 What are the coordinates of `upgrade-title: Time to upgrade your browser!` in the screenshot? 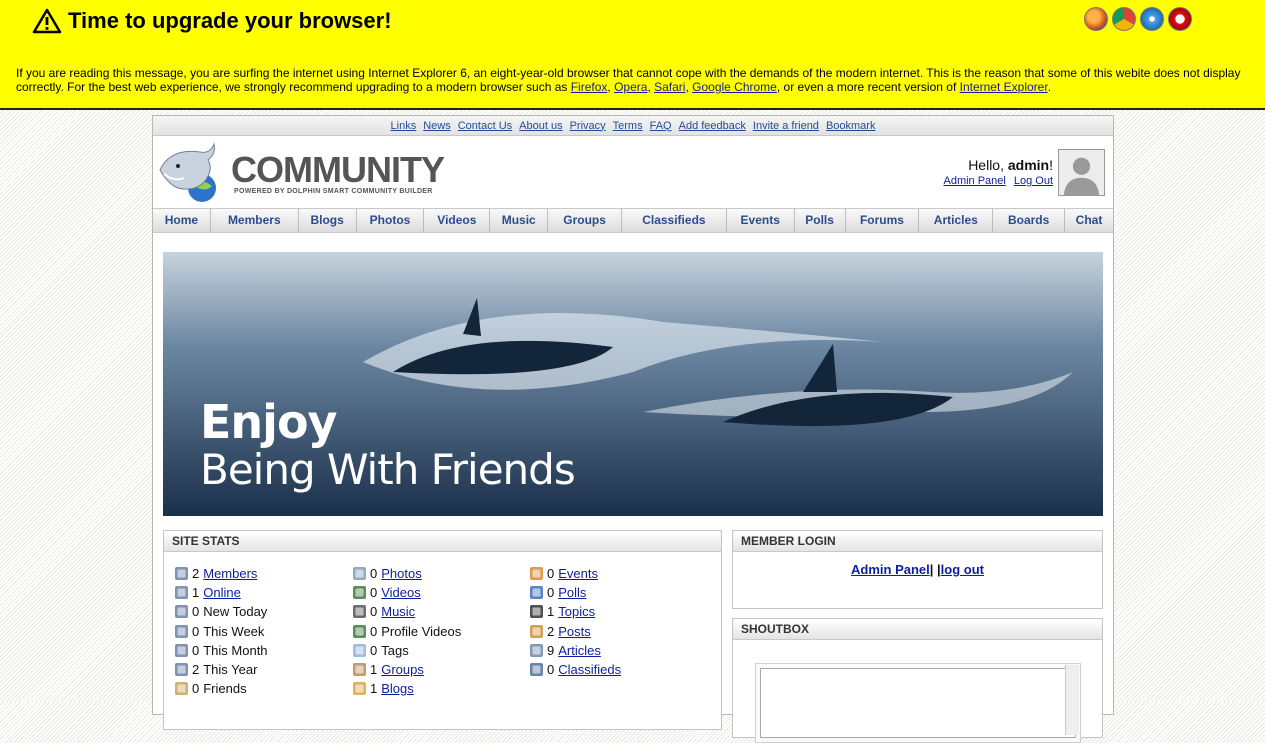 It's located at (212, 21).